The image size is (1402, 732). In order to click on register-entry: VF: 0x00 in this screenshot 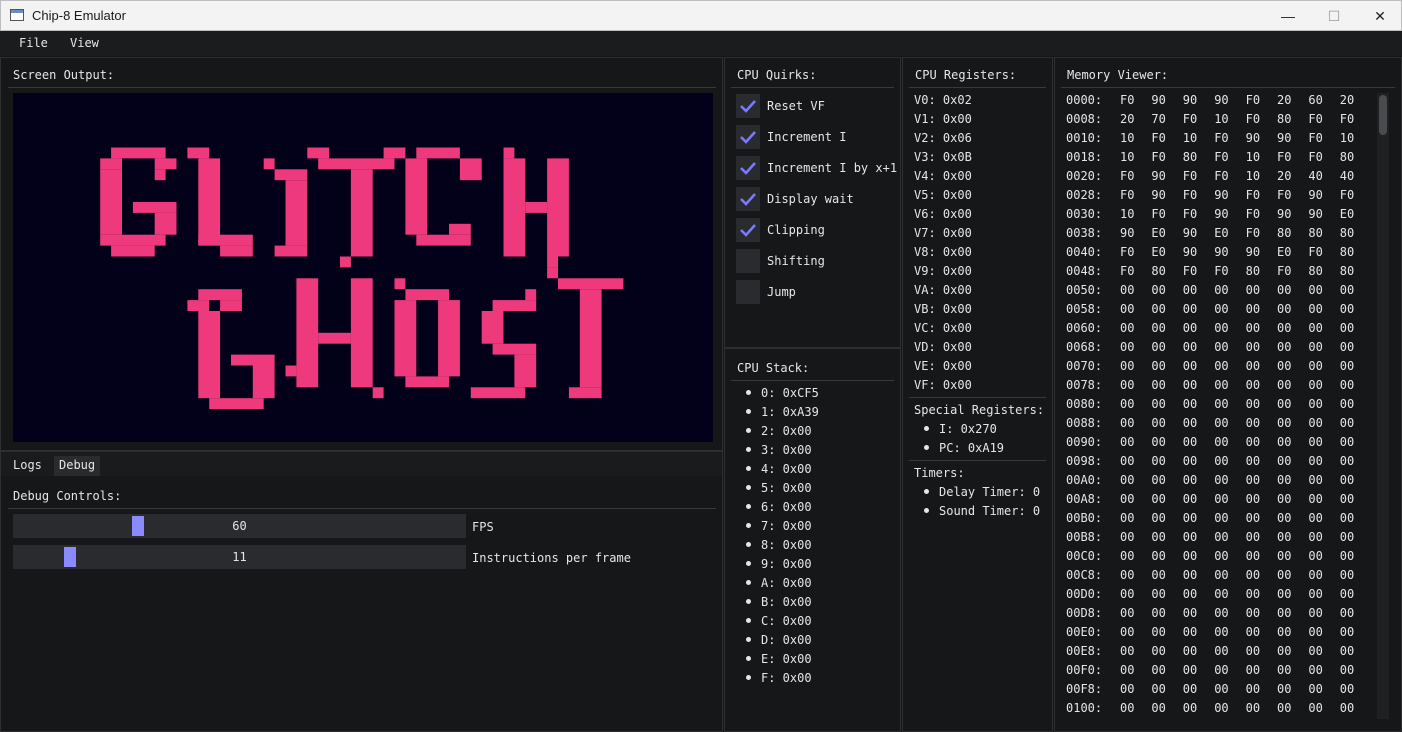, I will do `click(943, 385)`.